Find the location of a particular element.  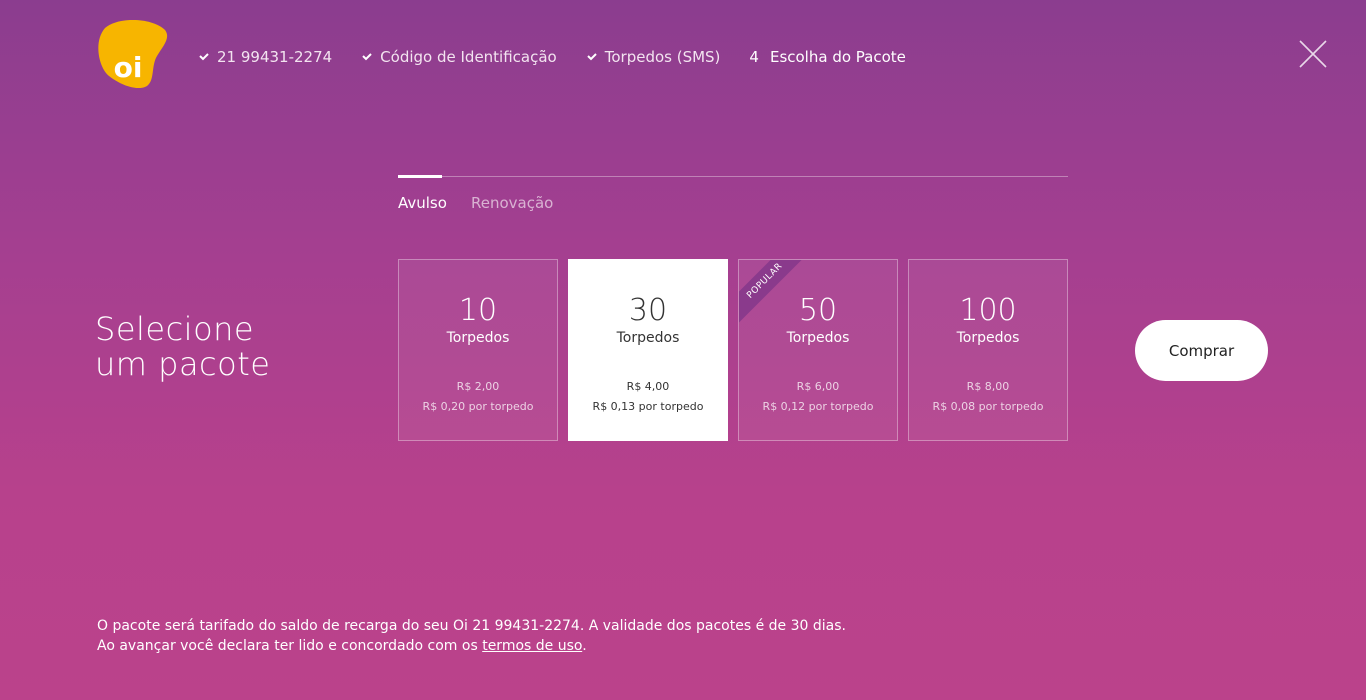

title-line-2: um pacote is located at coordinates (183, 364).